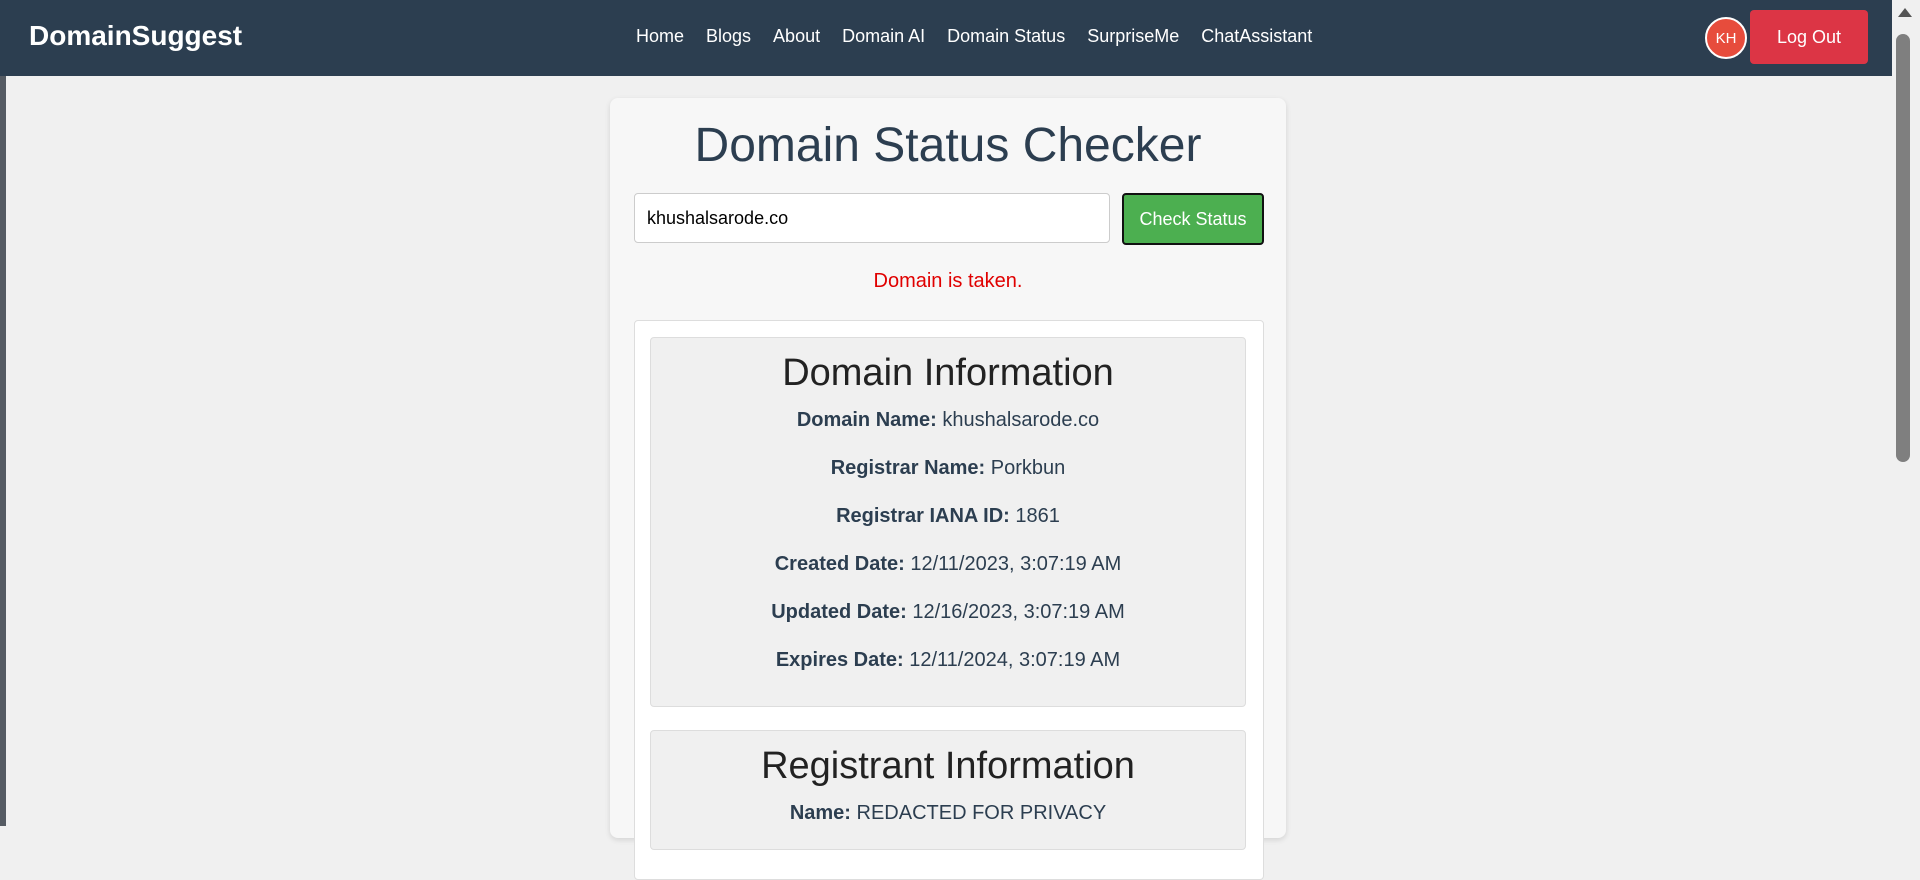 This screenshot has width=1920, height=880. Describe the element at coordinates (948, 145) in the screenshot. I see `page-title: Domain Status Checker` at that location.